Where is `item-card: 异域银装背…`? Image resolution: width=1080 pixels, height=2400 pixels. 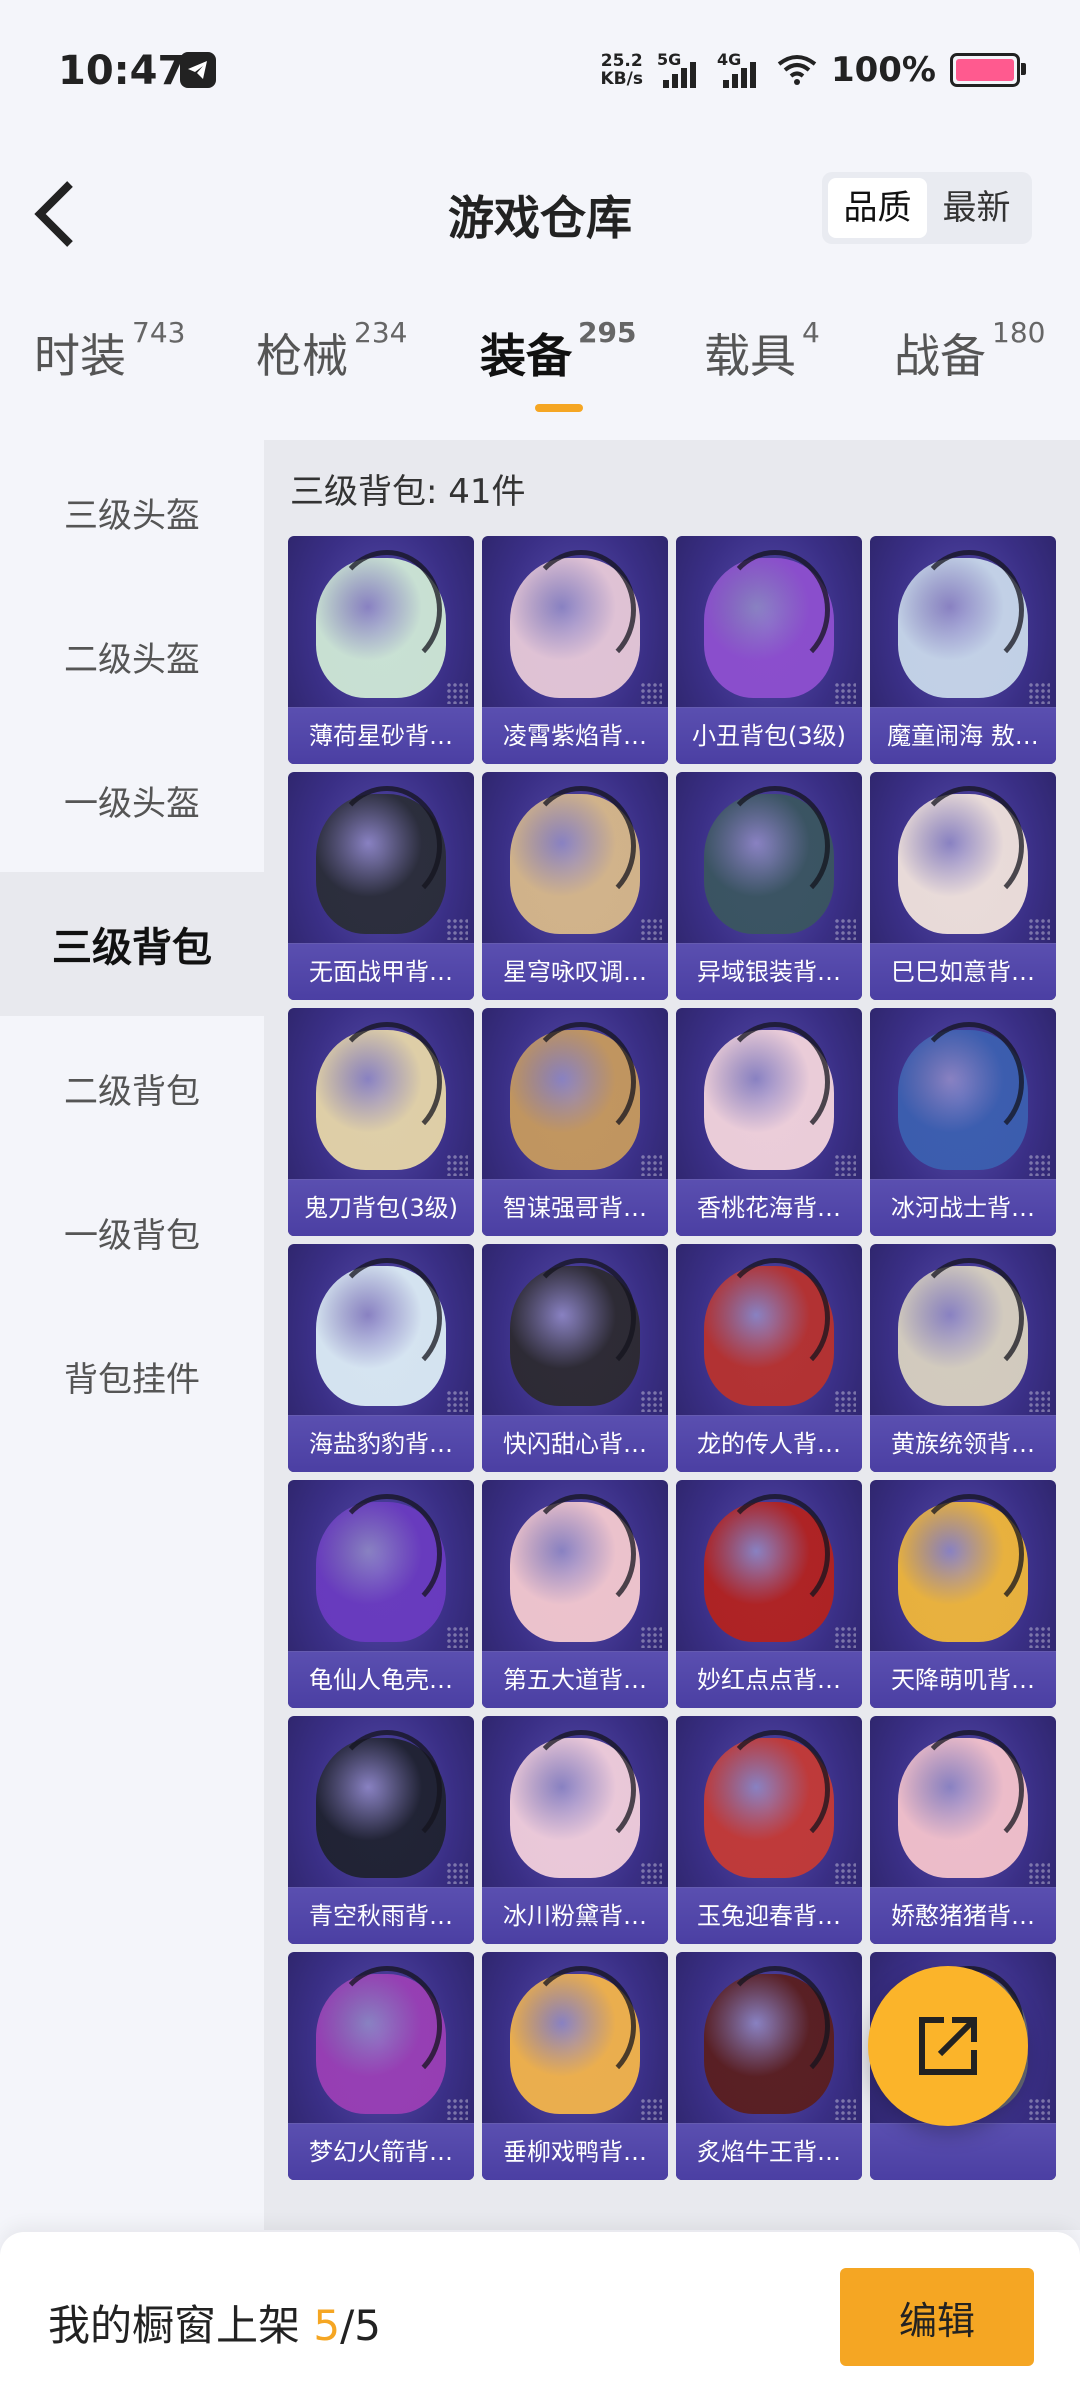
item-card: 异域银装背… is located at coordinates (769, 886).